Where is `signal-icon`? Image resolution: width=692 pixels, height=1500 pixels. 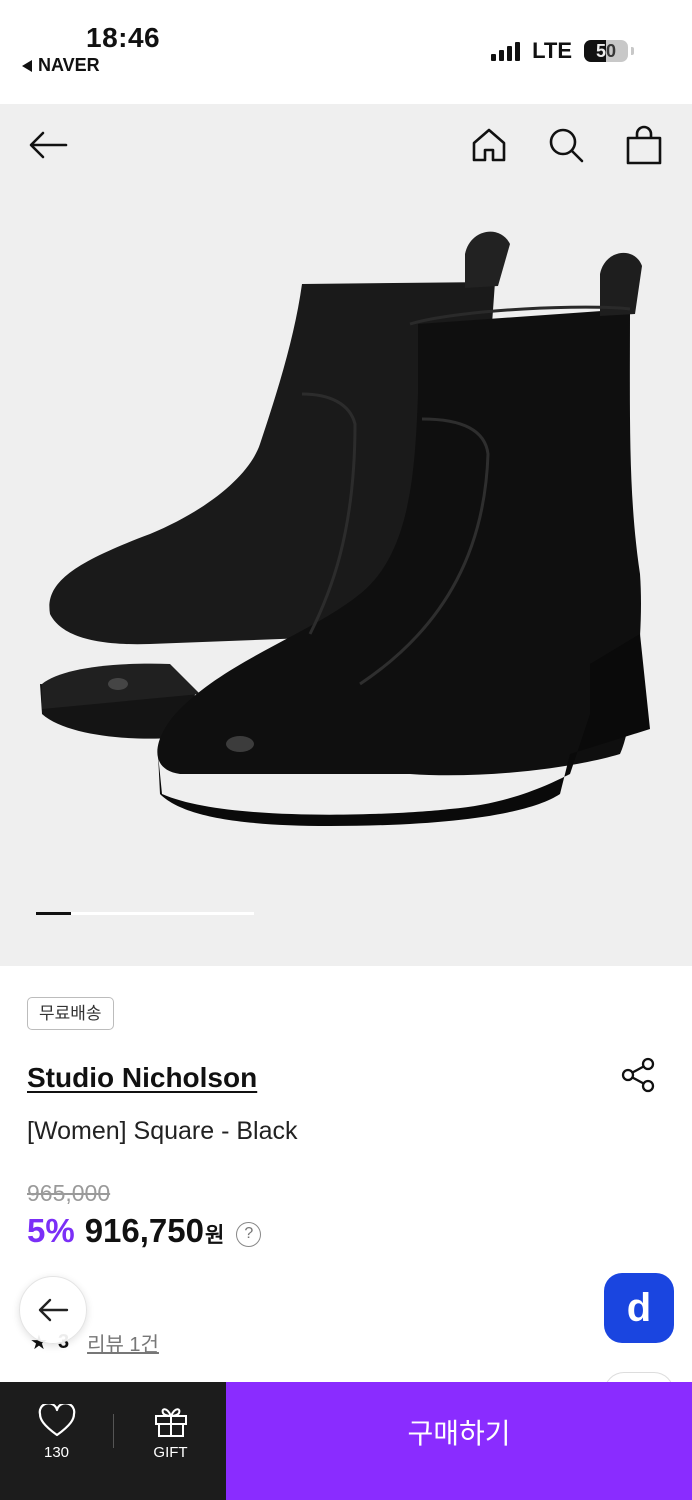
signal-icon is located at coordinates (506, 51).